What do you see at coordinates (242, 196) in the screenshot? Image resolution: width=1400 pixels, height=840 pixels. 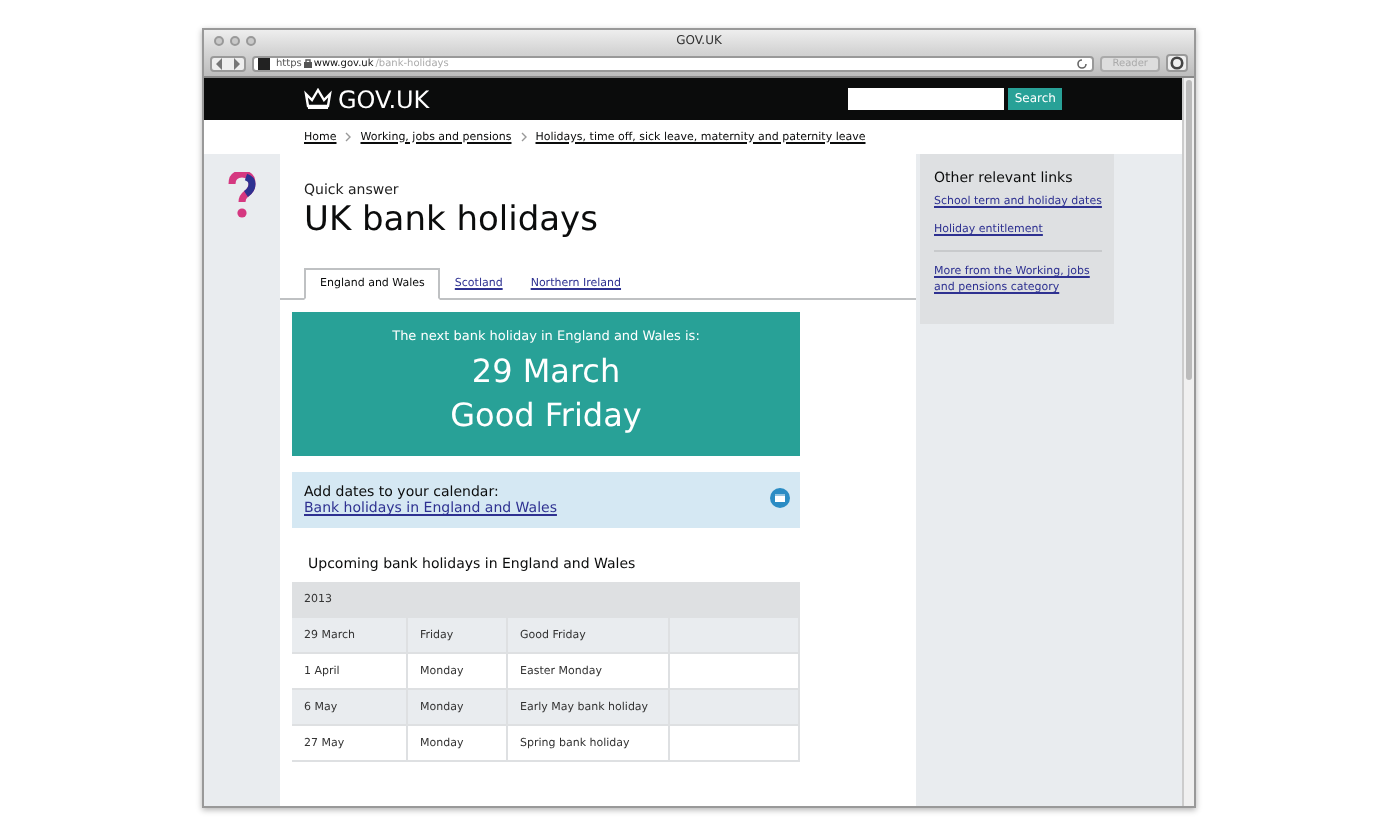 I see `question-mark-icon` at bounding box center [242, 196].